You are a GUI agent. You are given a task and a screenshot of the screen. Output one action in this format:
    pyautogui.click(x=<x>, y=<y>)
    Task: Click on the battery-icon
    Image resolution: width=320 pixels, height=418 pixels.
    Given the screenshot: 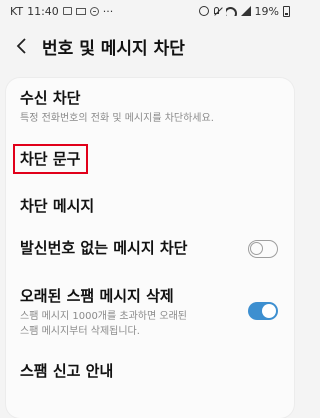 What is the action you would take?
    pyautogui.click(x=286, y=11)
    